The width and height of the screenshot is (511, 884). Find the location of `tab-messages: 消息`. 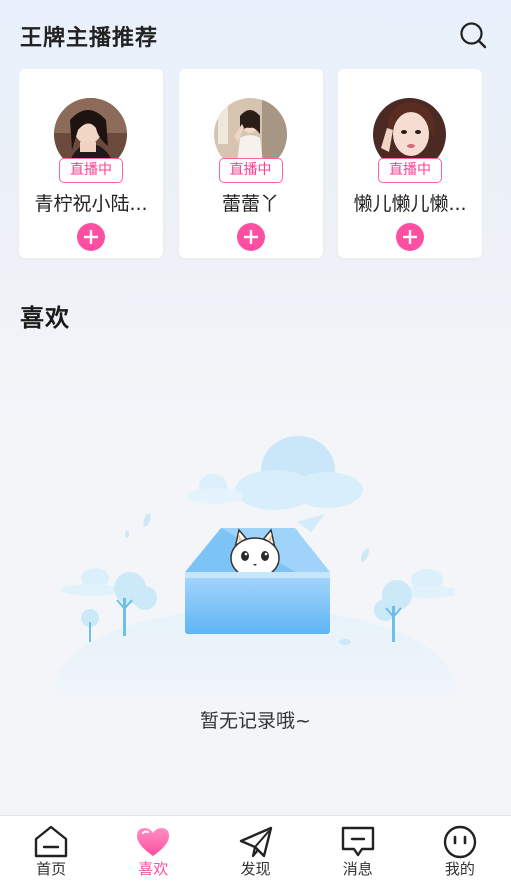

tab-messages: 消息 is located at coordinates (358, 850).